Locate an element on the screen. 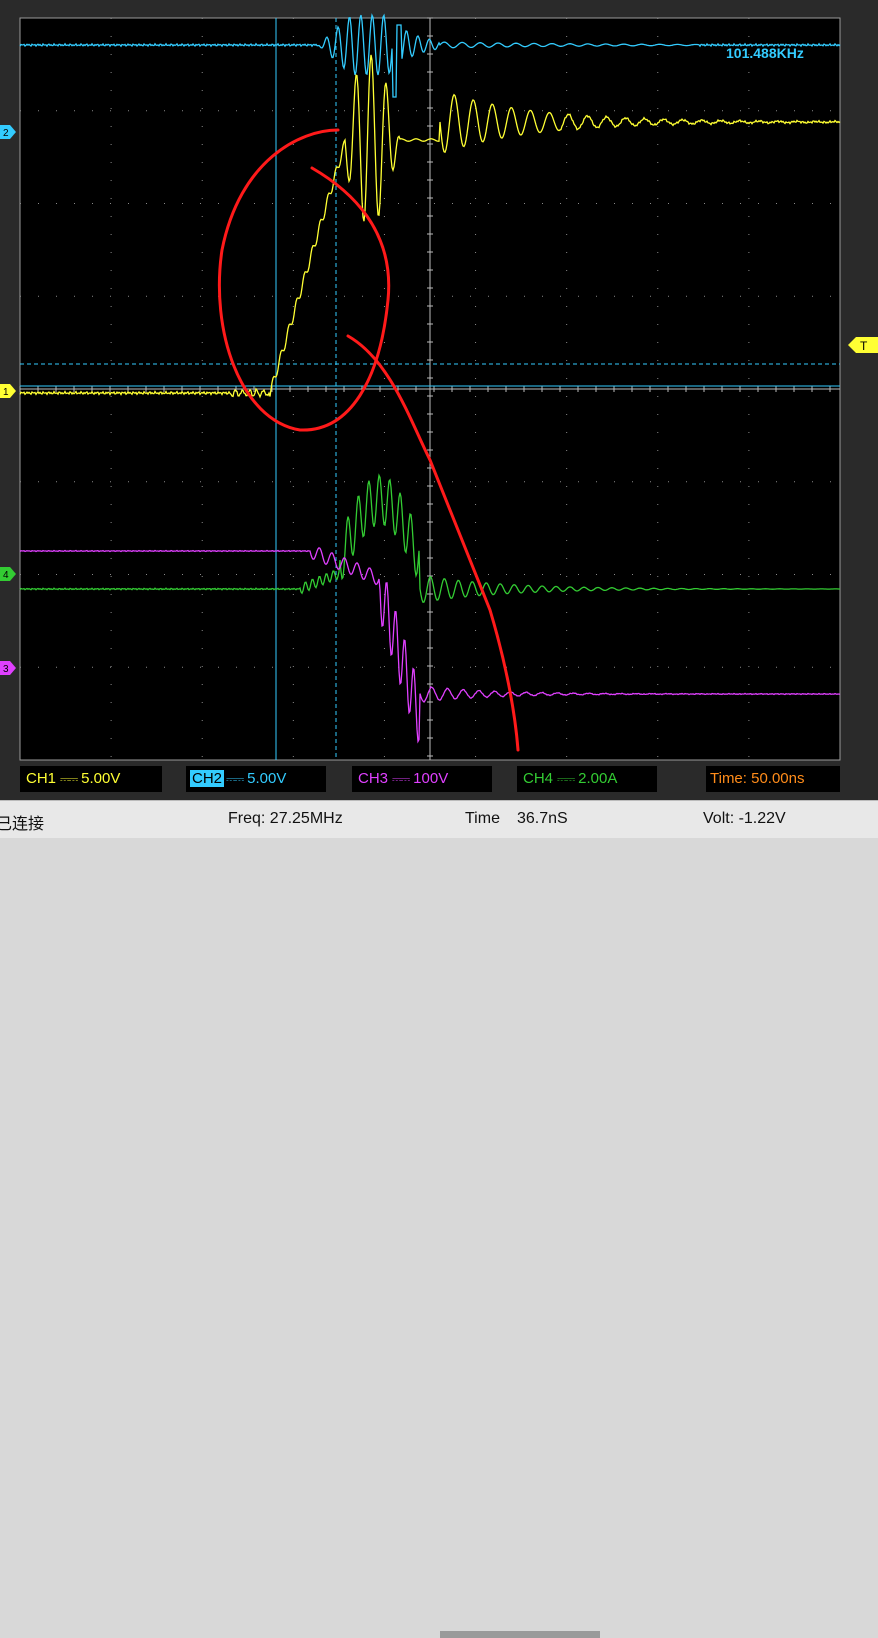 This screenshot has width=878, height=1638. timebase-label: Time: 50.00ns is located at coordinates (773, 779).